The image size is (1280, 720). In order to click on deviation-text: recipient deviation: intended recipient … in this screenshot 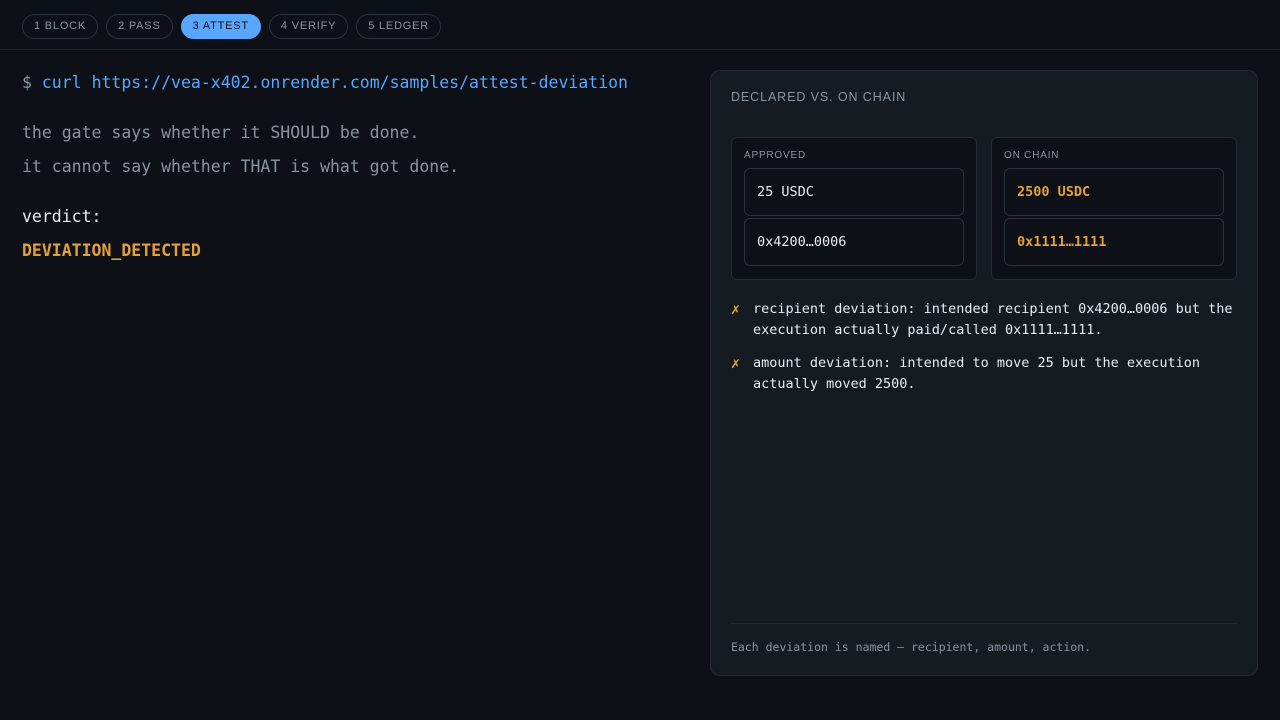, I will do `click(993, 319)`.